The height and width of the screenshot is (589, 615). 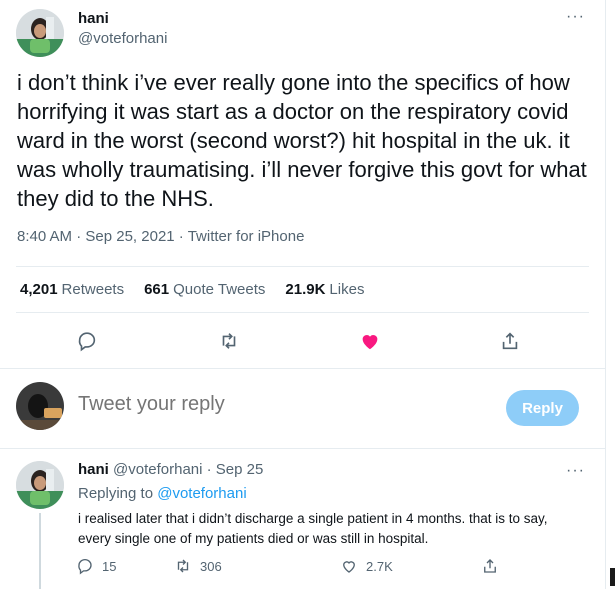 I want to click on retweets-stat: 4,201 Retweets, so click(x=72, y=289).